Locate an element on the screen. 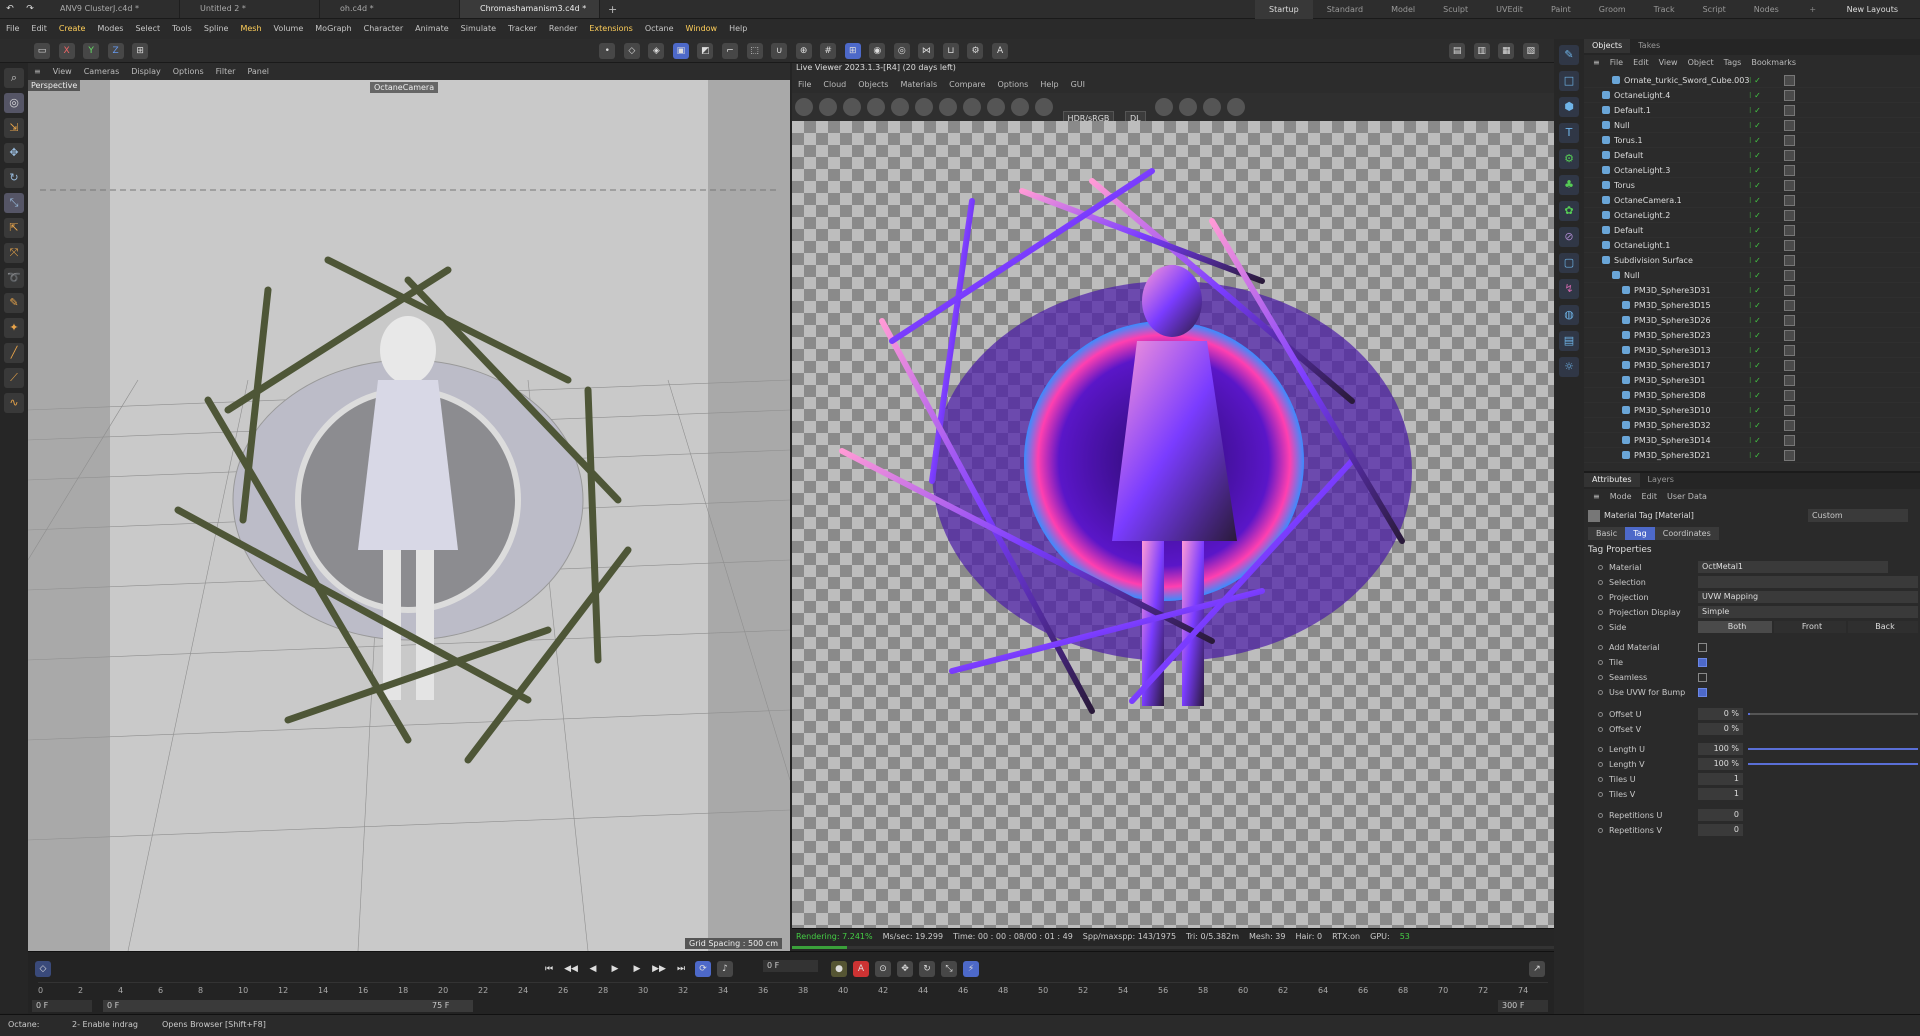  camera-icon: ▢ is located at coordinates (1569, 263).